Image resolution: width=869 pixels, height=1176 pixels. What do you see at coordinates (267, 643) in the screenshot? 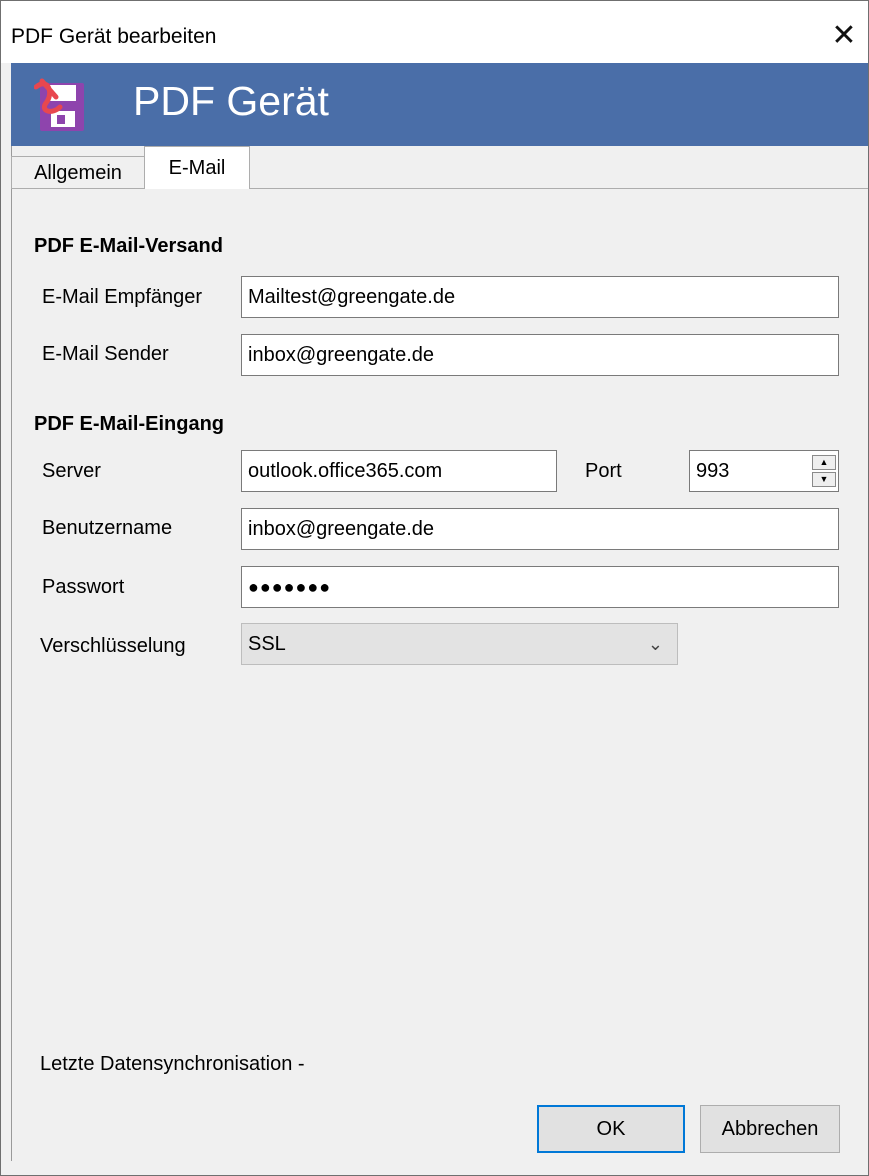
I see `encryption-value: SSL` at bounding box center [267, 643].